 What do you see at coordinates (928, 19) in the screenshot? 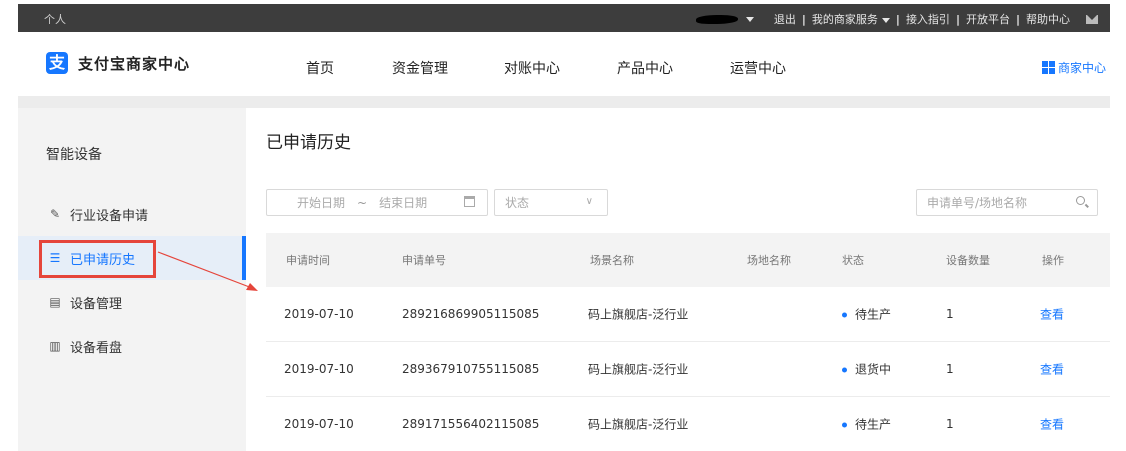
I see `guide-link: 接入指引` at bounding box center [928, 19].